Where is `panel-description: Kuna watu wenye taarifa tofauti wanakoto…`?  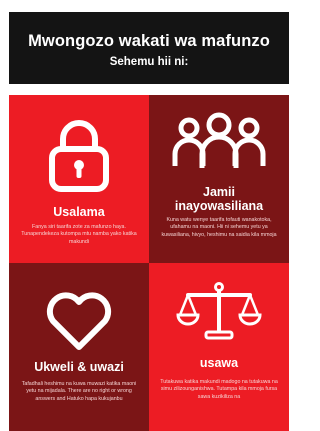
panel-description: Kuna watu wenye taarifa tofauti wanakoto… is located at coordinates (219, 227).